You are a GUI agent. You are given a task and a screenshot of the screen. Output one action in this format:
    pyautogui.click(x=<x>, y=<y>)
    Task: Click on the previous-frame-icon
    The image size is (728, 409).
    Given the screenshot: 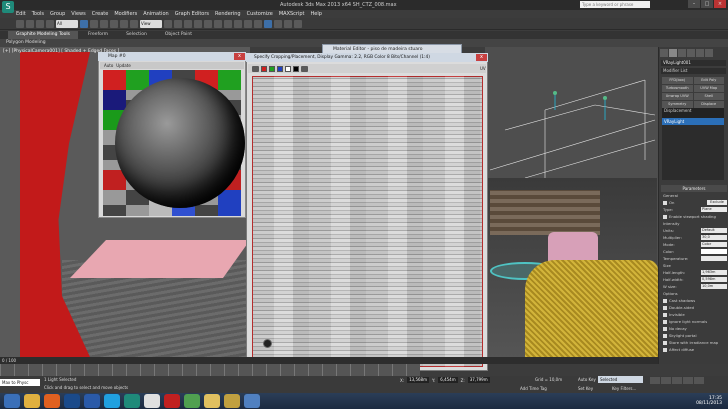 What is the action you would take?
    pyautogui.click(x=666, y=380)
    